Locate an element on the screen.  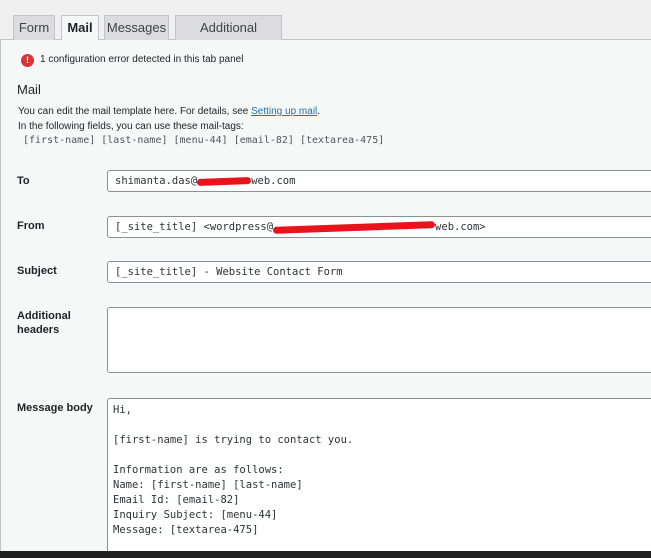
to-input: shimanta.das@ web.com is located at coordinates (379, 181).